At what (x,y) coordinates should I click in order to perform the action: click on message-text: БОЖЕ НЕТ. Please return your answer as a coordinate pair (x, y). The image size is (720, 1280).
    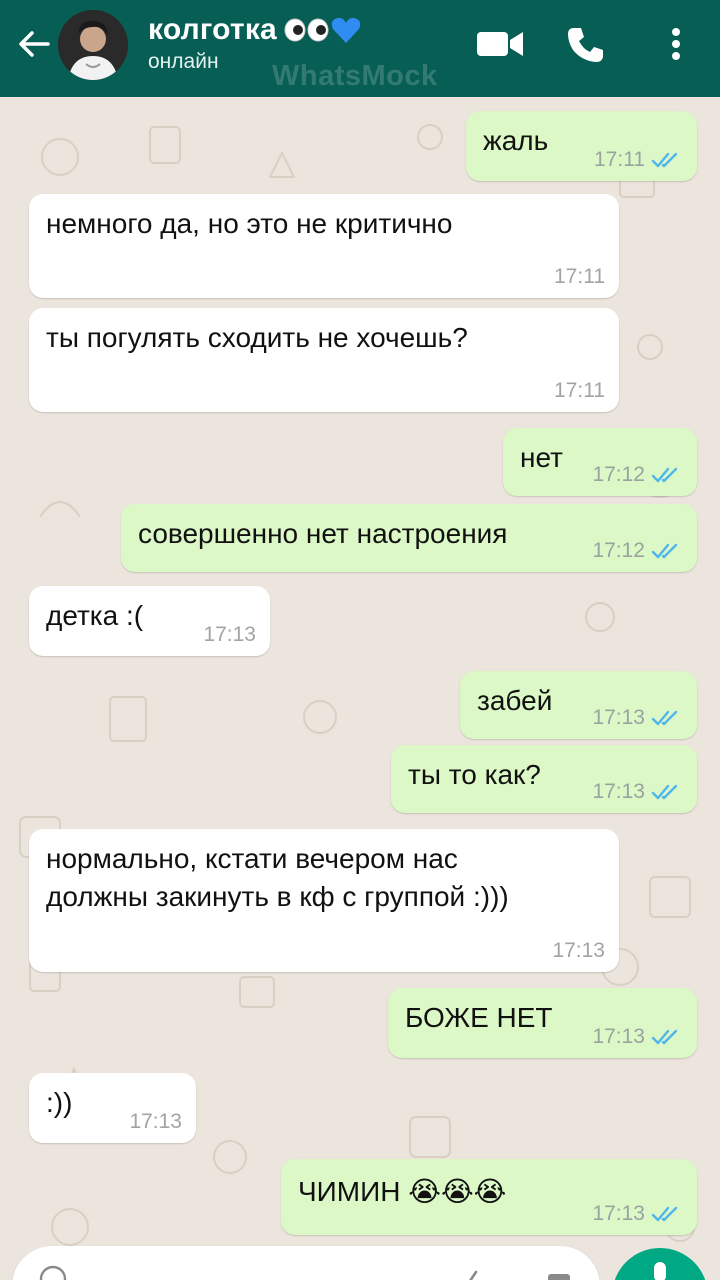
    Looking at the image, I should click on (479, 1017).